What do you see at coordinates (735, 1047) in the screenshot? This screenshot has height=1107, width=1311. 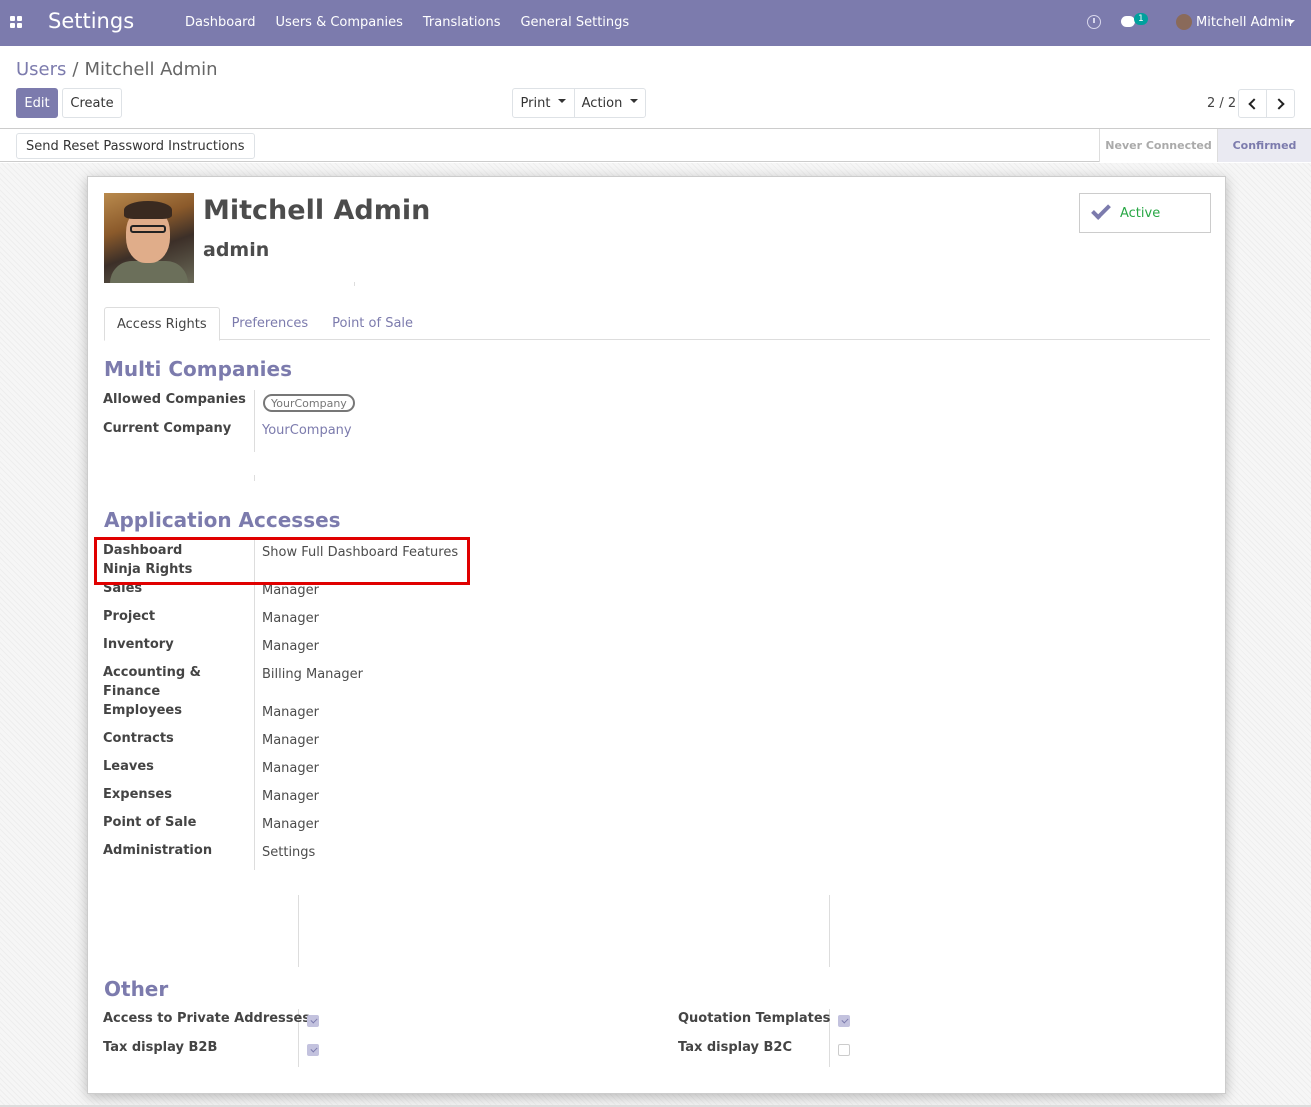 I see `tax-display-b2c-label: Tax display B2C` at bounding box center [735, 1047].